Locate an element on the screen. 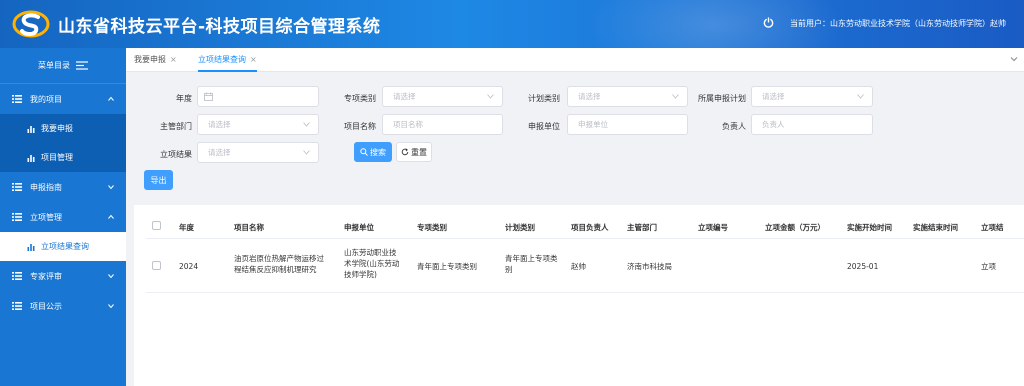 This screenshot has height=386, width=1024. project-name-placeholder: 项目名称 is located at coordinates (408, 124).